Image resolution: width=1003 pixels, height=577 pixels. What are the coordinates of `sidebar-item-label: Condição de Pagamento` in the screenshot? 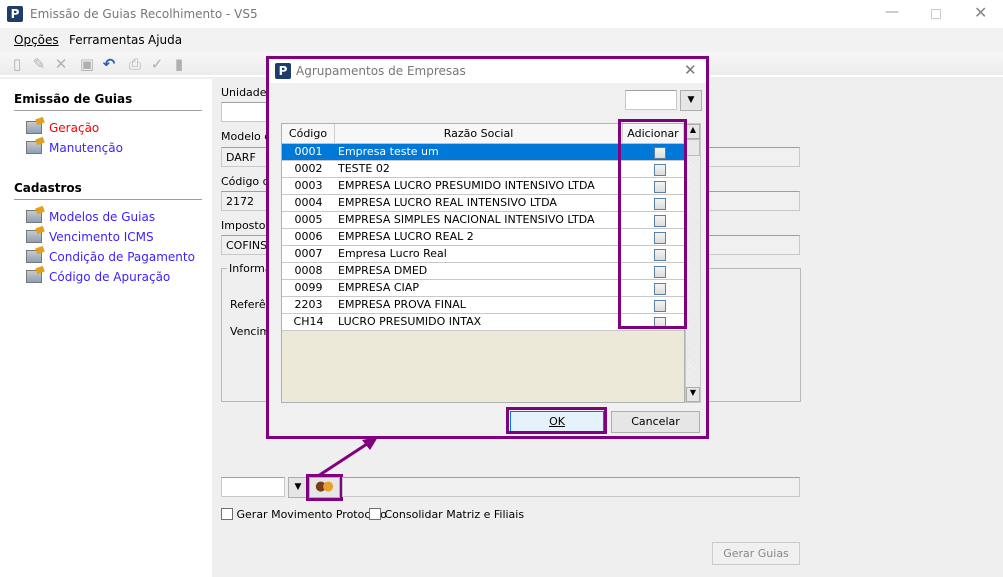 It's located at (122, 257).